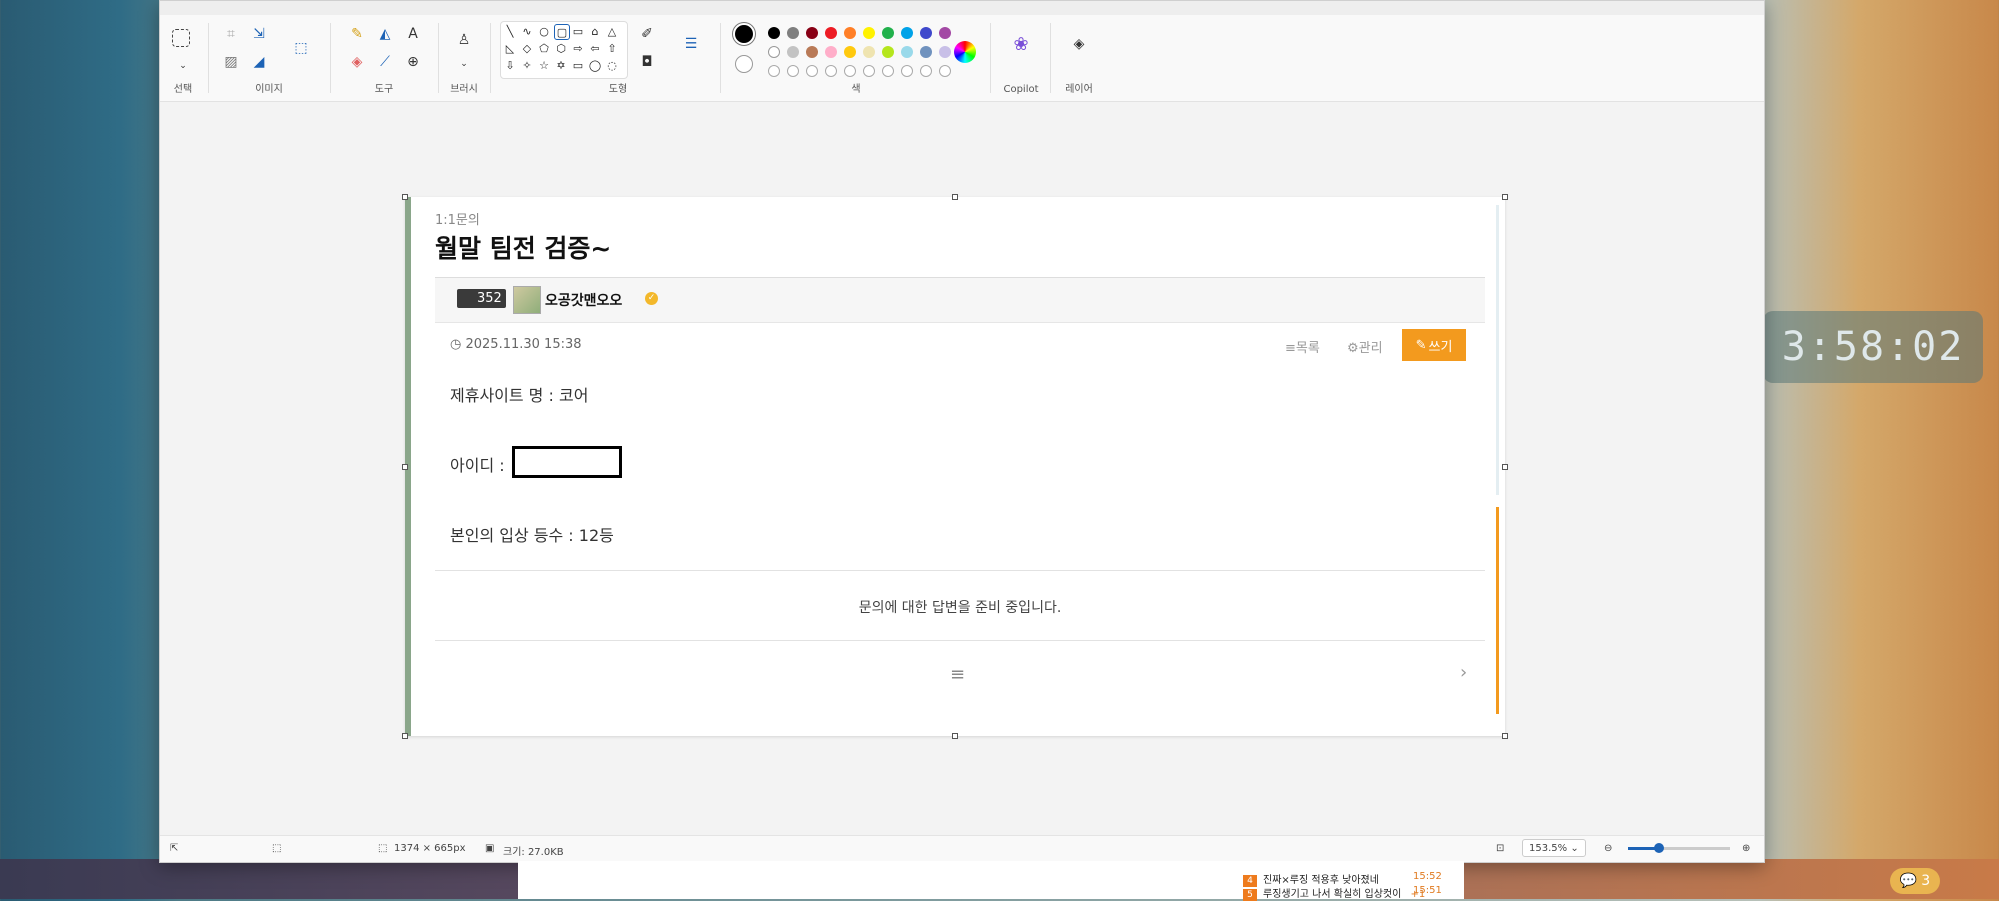  What do you see at coordinates (561, 65) in the screenshot?
I see `star6-shape-icon: ✡` at bounding box center [561, 65].